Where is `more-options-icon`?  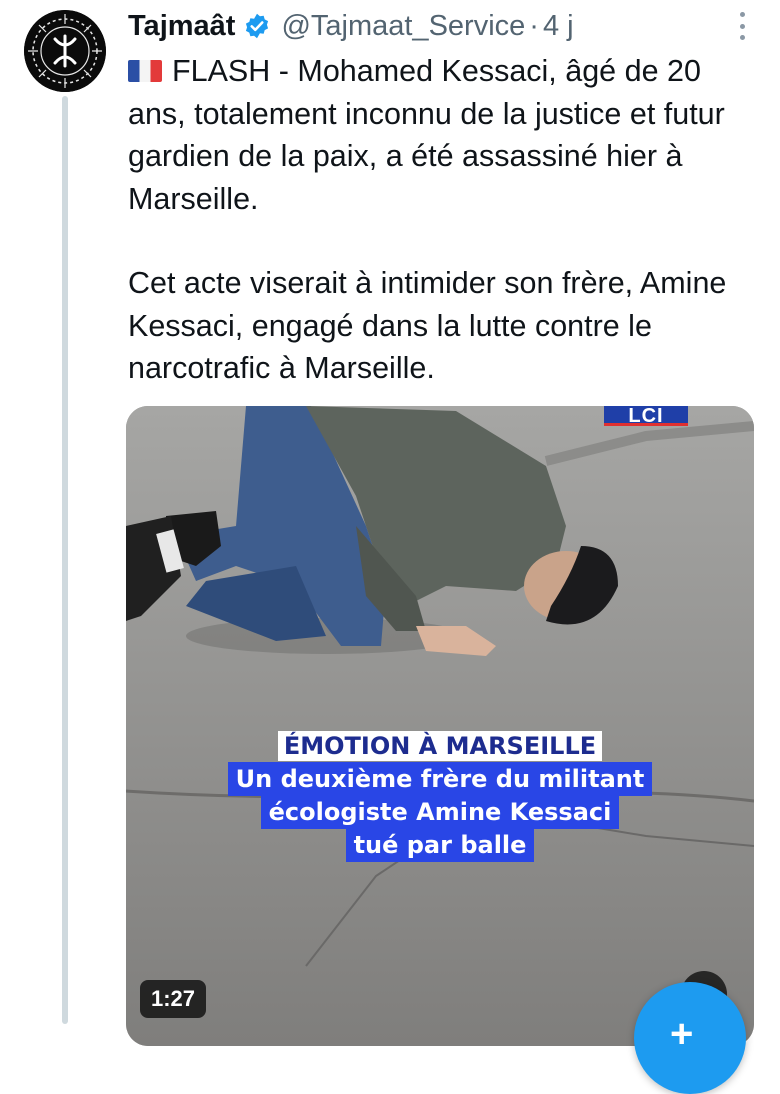
more-options-icon is located at coordinates (742, 26).